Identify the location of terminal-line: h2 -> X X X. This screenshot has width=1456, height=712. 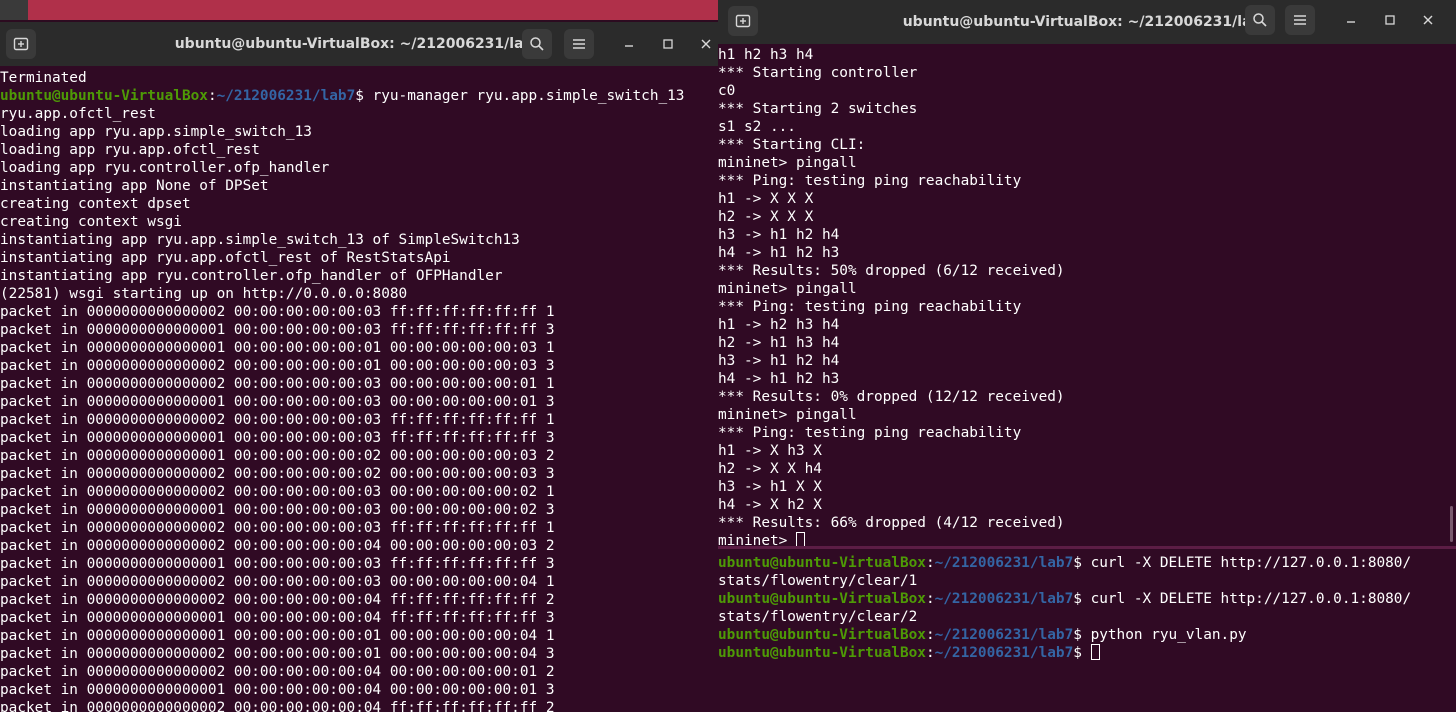
(1087, 217).